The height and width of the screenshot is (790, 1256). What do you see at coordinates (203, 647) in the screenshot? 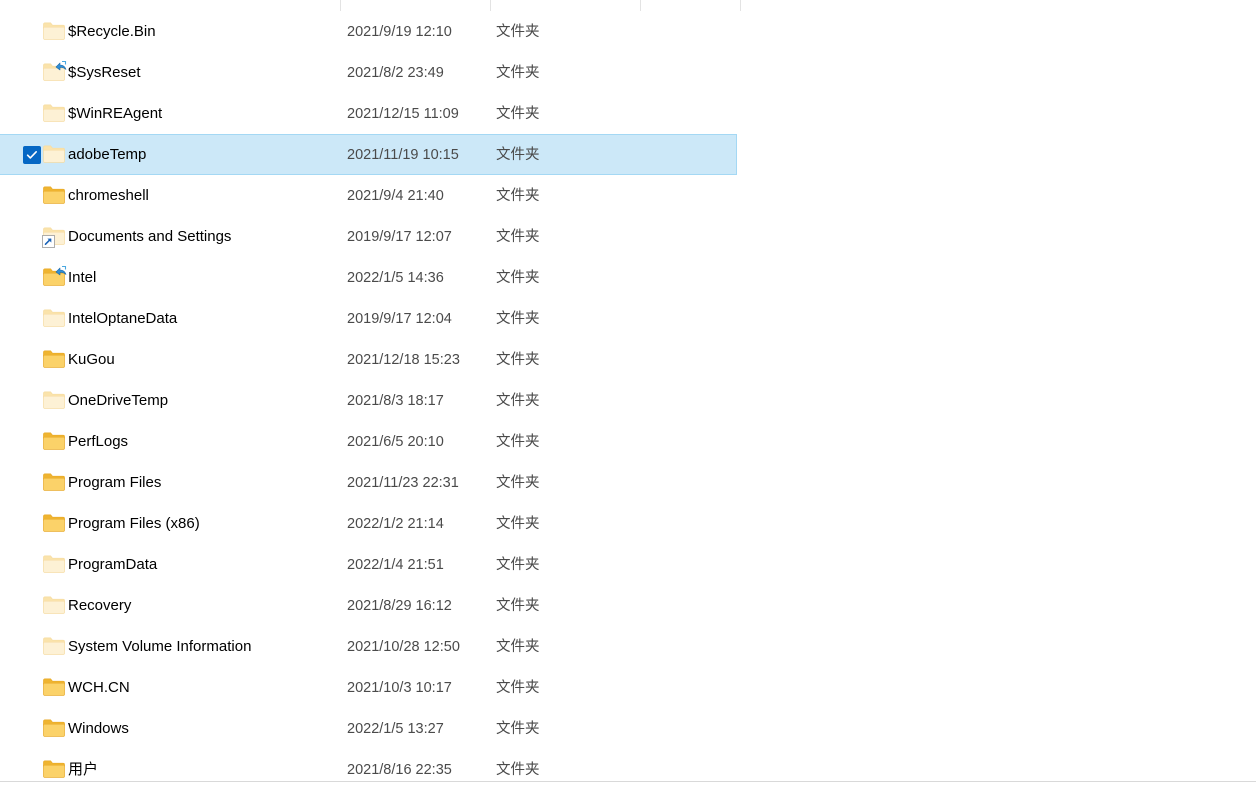
I see `file-name: System Volume Information` at bounding box center [203, 647].